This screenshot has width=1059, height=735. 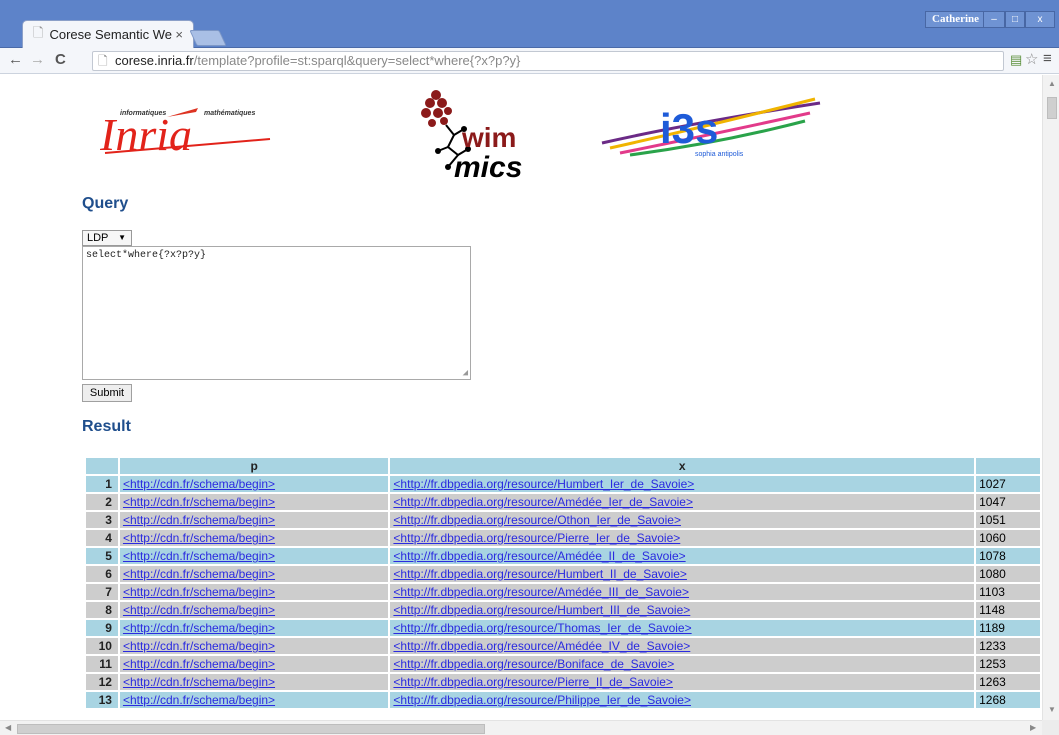 What do you see at coordinates (1008, 574) in the screenshot?
I see `cell-y: 1080` at bounding box center [1008, 574].